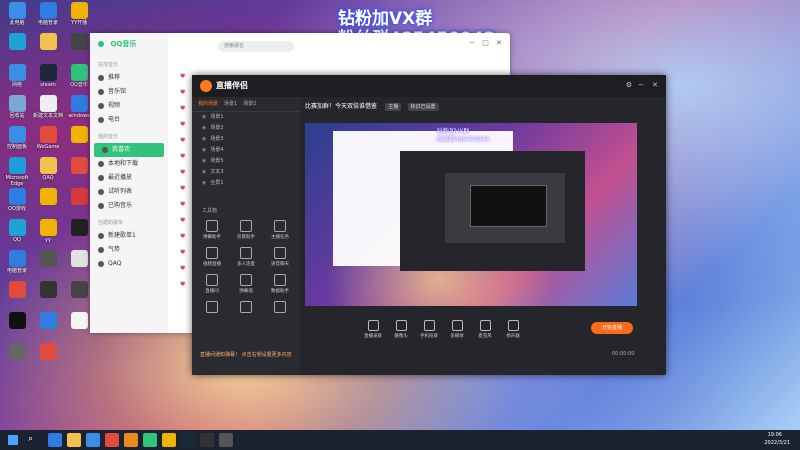  What do you see at coordinates (129, 164) in the screenshot?
I see `qqmusic-nav-item: 本地和下载` at bounding box center [129, 164].